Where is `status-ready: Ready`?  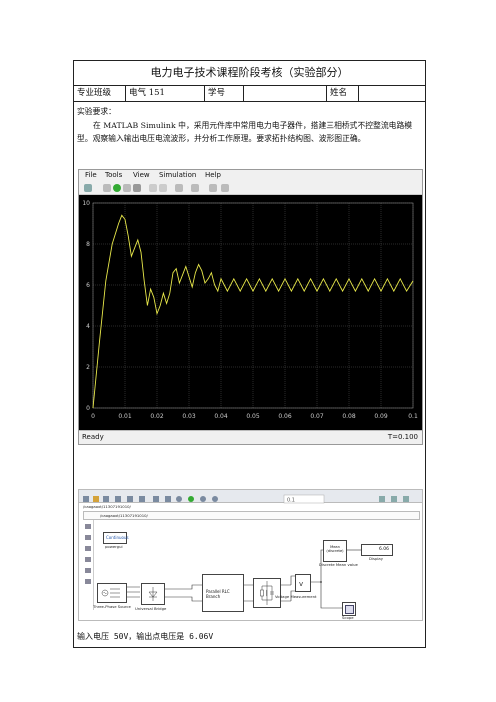
status-ready: Ready is located at coordinates (93, 437).